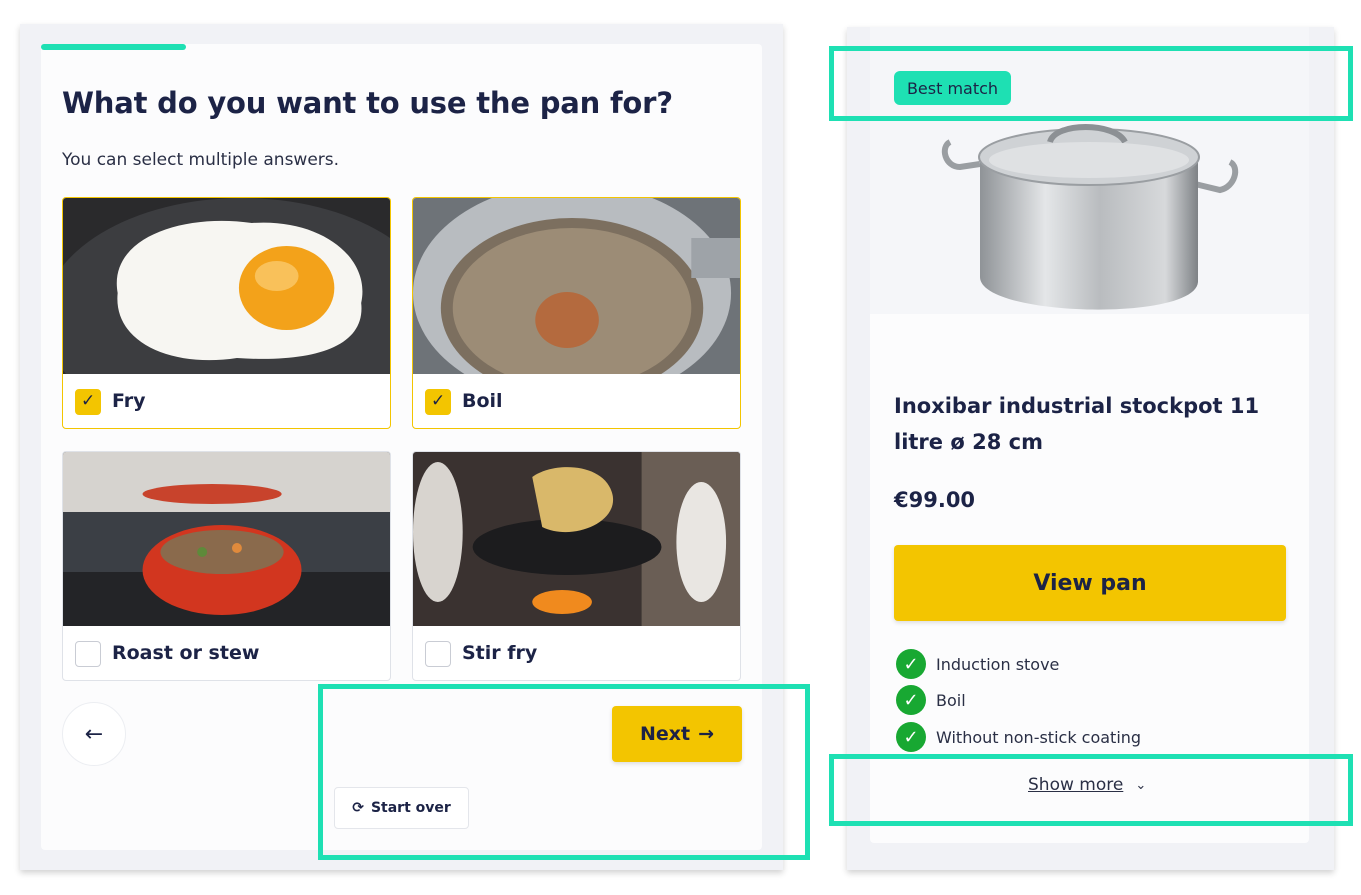  What do you see at coordinates (1091, 83) in the screenshot?
I see `highlight-box-badge` at bounding box center [1091, 83].